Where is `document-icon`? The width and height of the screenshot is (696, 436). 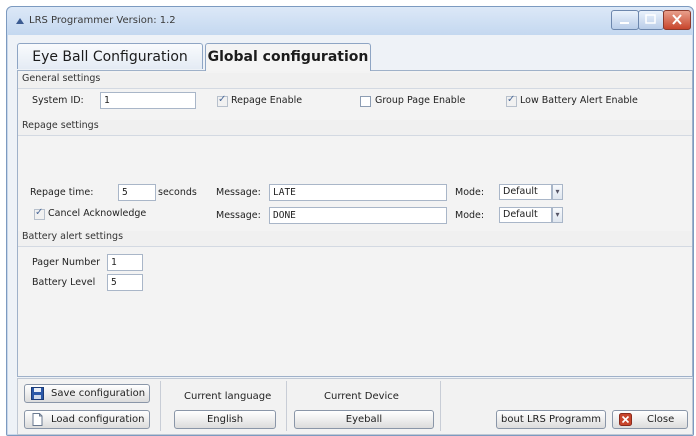 document-icon is located at coordinates (37, 419).